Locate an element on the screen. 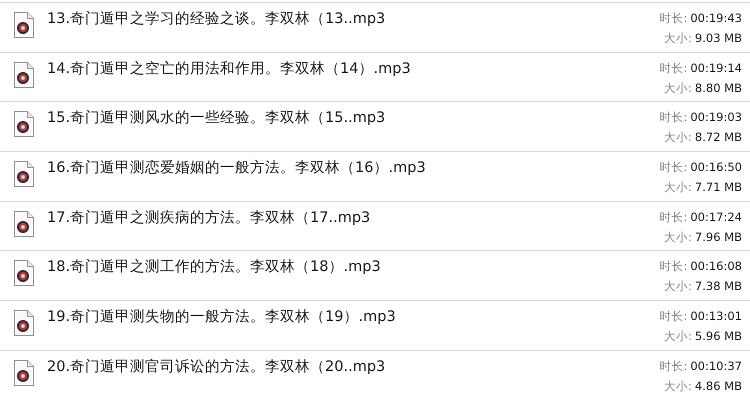 This screenshot has width=750, height=404. size-value: 8.72 MB is located at coordinates (718, 137).